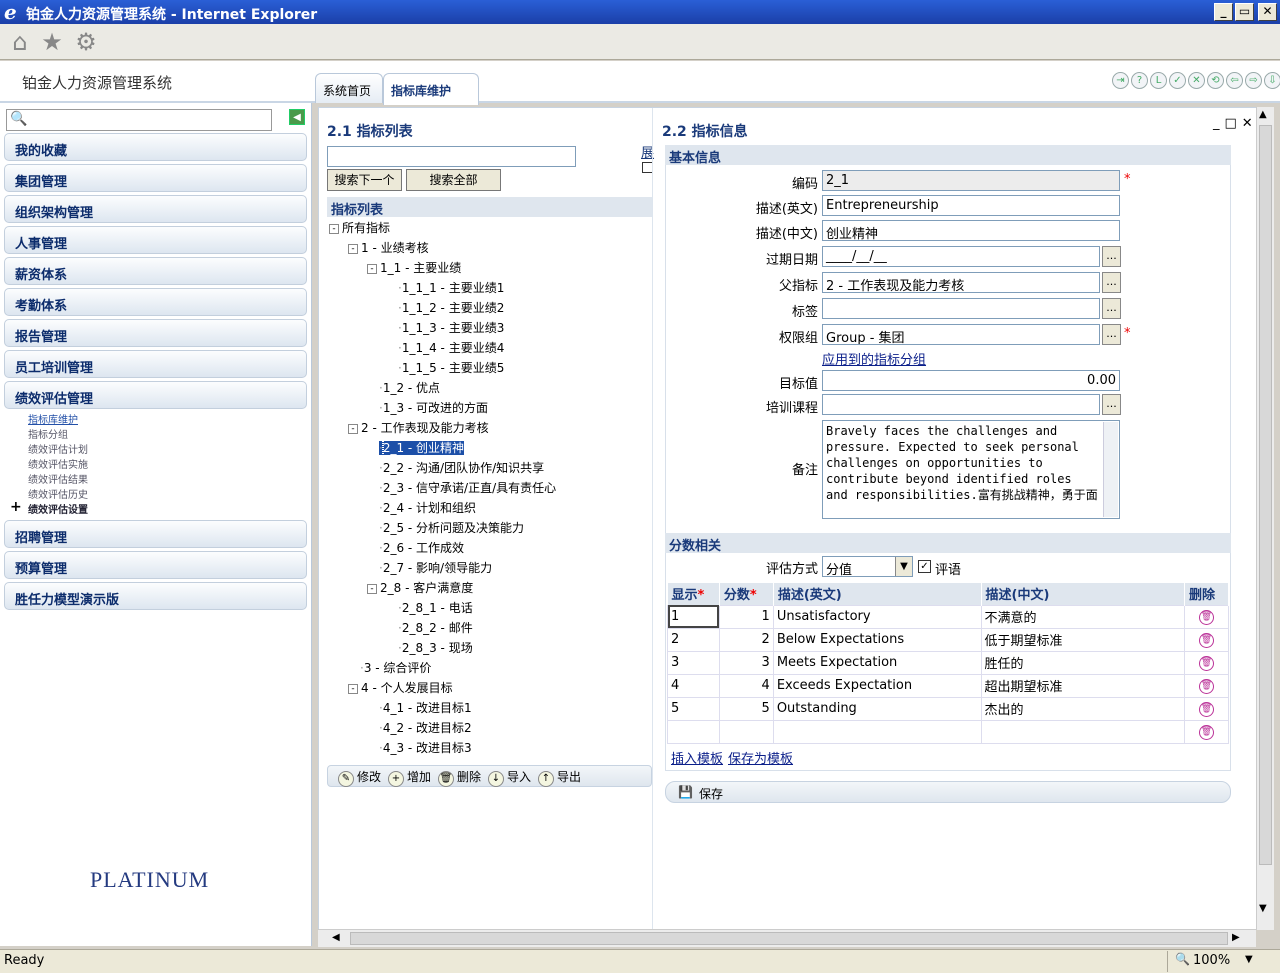  Describe the element at coordinates (1083, 662) in the screenshot. I see `cell-cn: 胜任的` at that location.